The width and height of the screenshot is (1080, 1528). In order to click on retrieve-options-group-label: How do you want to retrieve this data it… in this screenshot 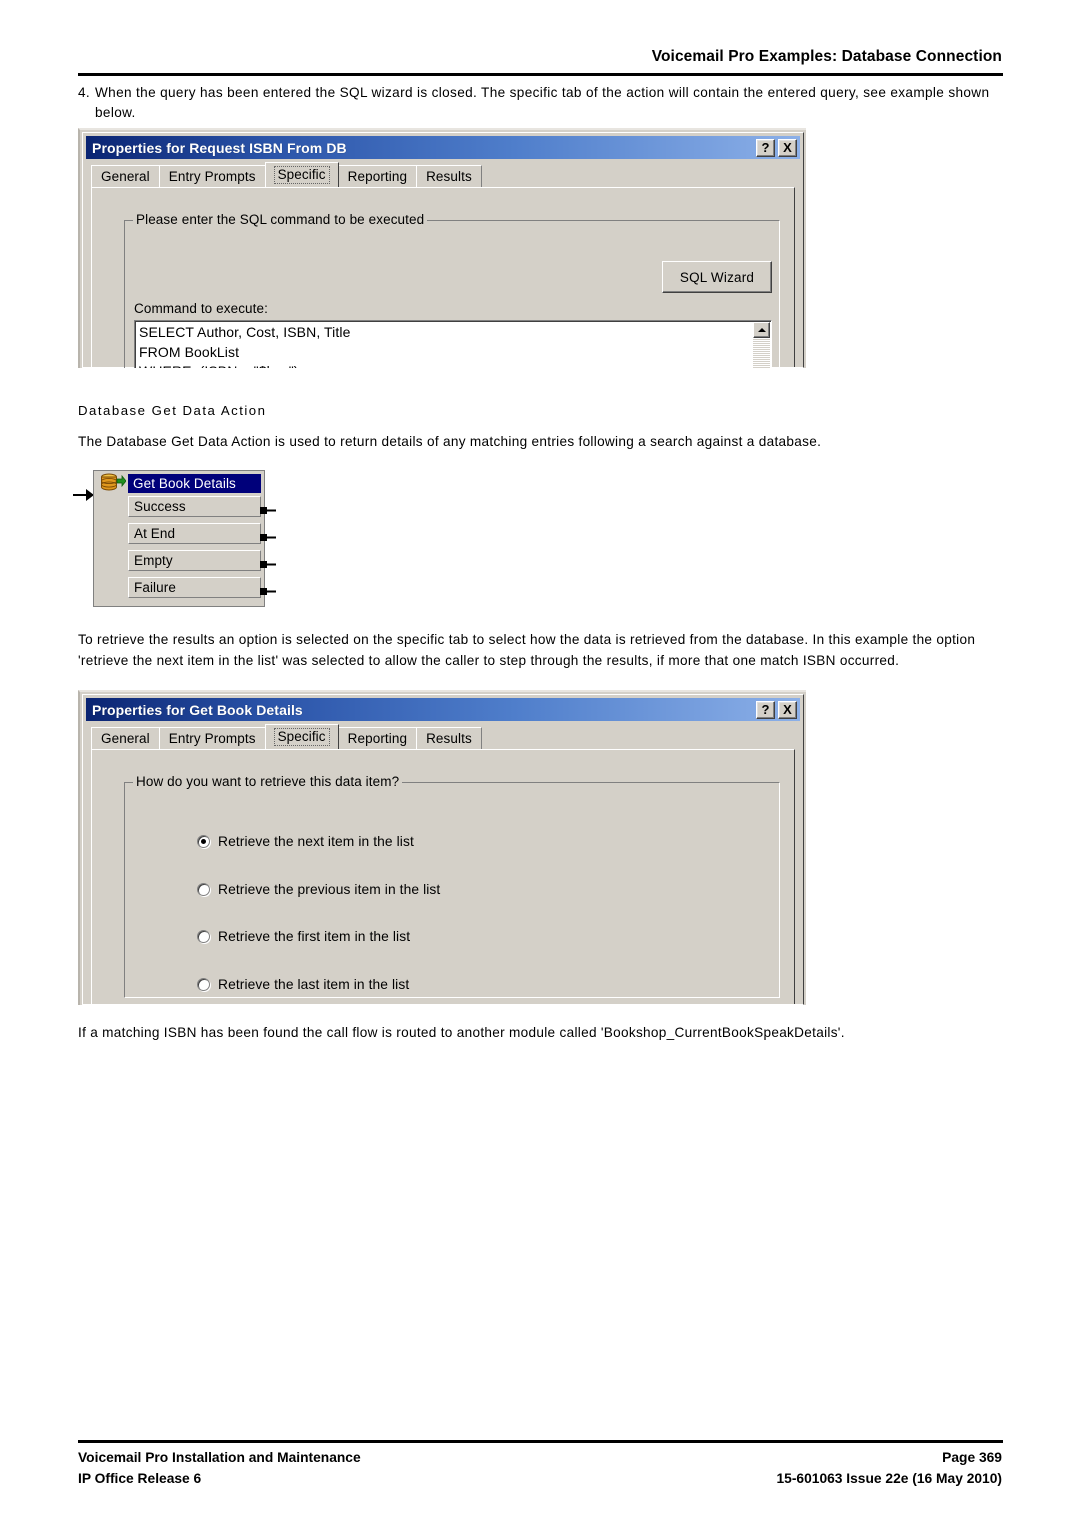, I will do `click(268, 781)`.